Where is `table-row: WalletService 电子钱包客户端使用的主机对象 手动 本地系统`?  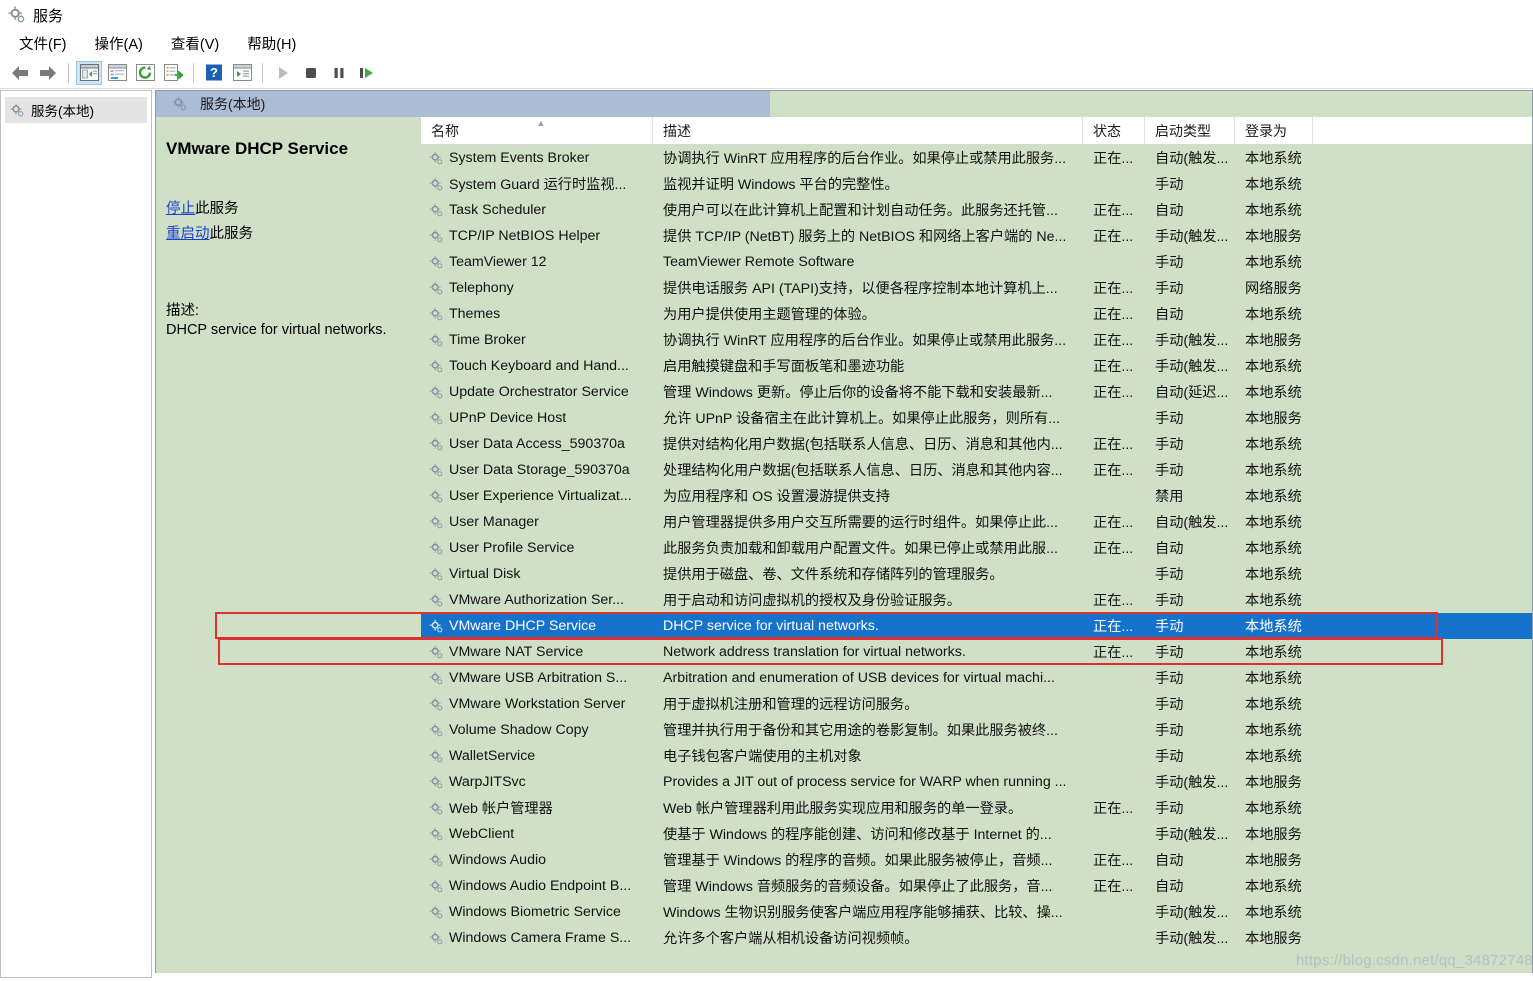 table-row: WalletService 电子钱包客户端使用的主机对象 手动 本地系统 is located at coordinates (976, 756).